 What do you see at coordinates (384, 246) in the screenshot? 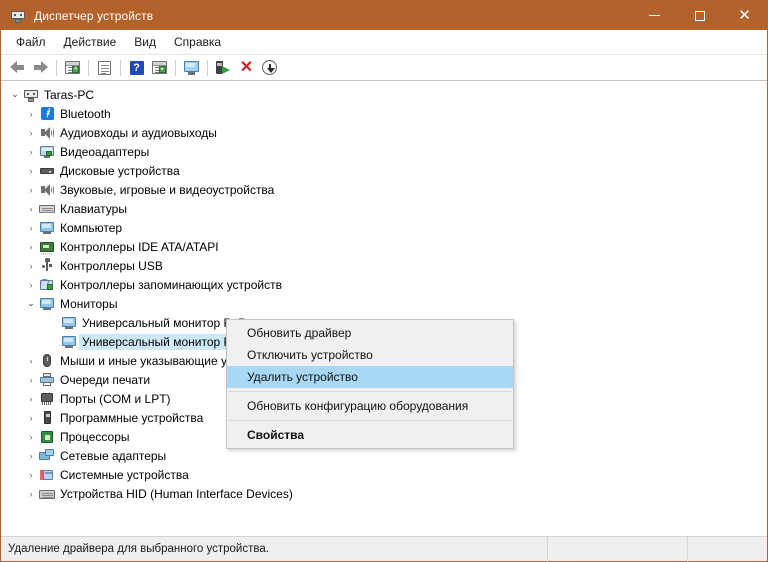
I see `tree-node-ide-controllers: › Контроллеры IDE ATA/ATAPI` at bounding box center [384, 246].